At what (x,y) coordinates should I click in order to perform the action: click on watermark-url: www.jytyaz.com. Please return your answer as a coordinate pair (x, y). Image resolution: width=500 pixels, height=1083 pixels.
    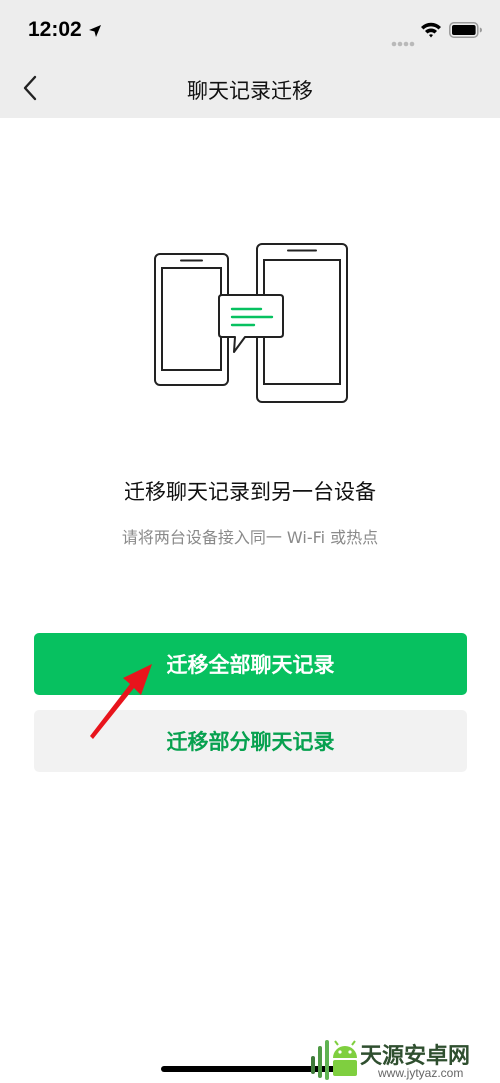
    Looking at the image, I should click on (421, 1073).